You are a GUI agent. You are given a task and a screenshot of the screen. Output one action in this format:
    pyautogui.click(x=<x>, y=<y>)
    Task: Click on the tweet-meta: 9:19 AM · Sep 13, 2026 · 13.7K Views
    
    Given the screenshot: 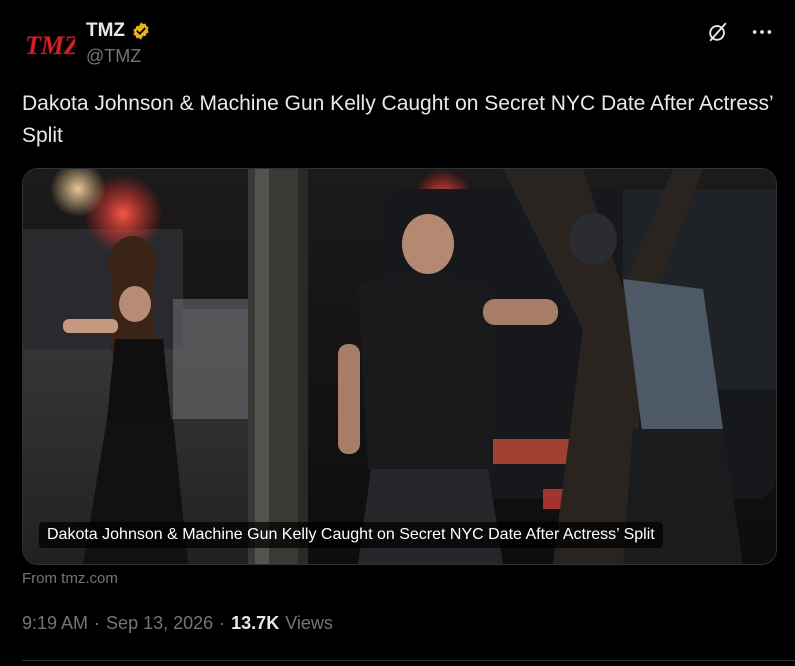 What is the action you would take?
    pyautogui.click(x=177, y=623)
    